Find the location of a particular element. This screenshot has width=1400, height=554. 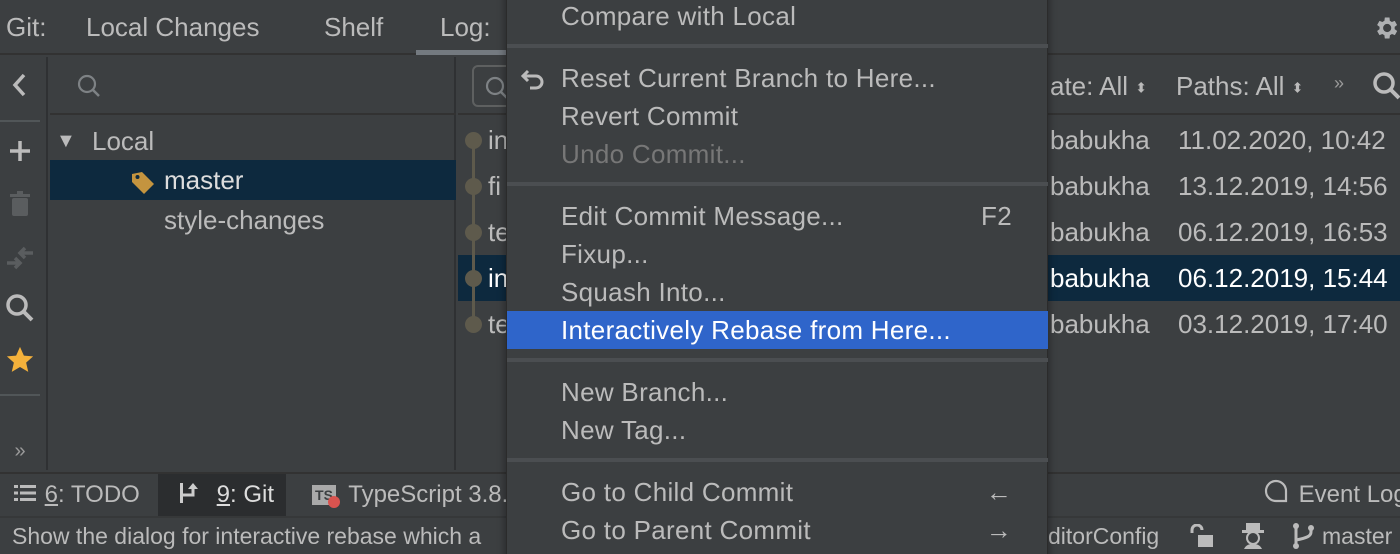

branch-item-style-changes: style-changes is located at coordinates (253, 220).